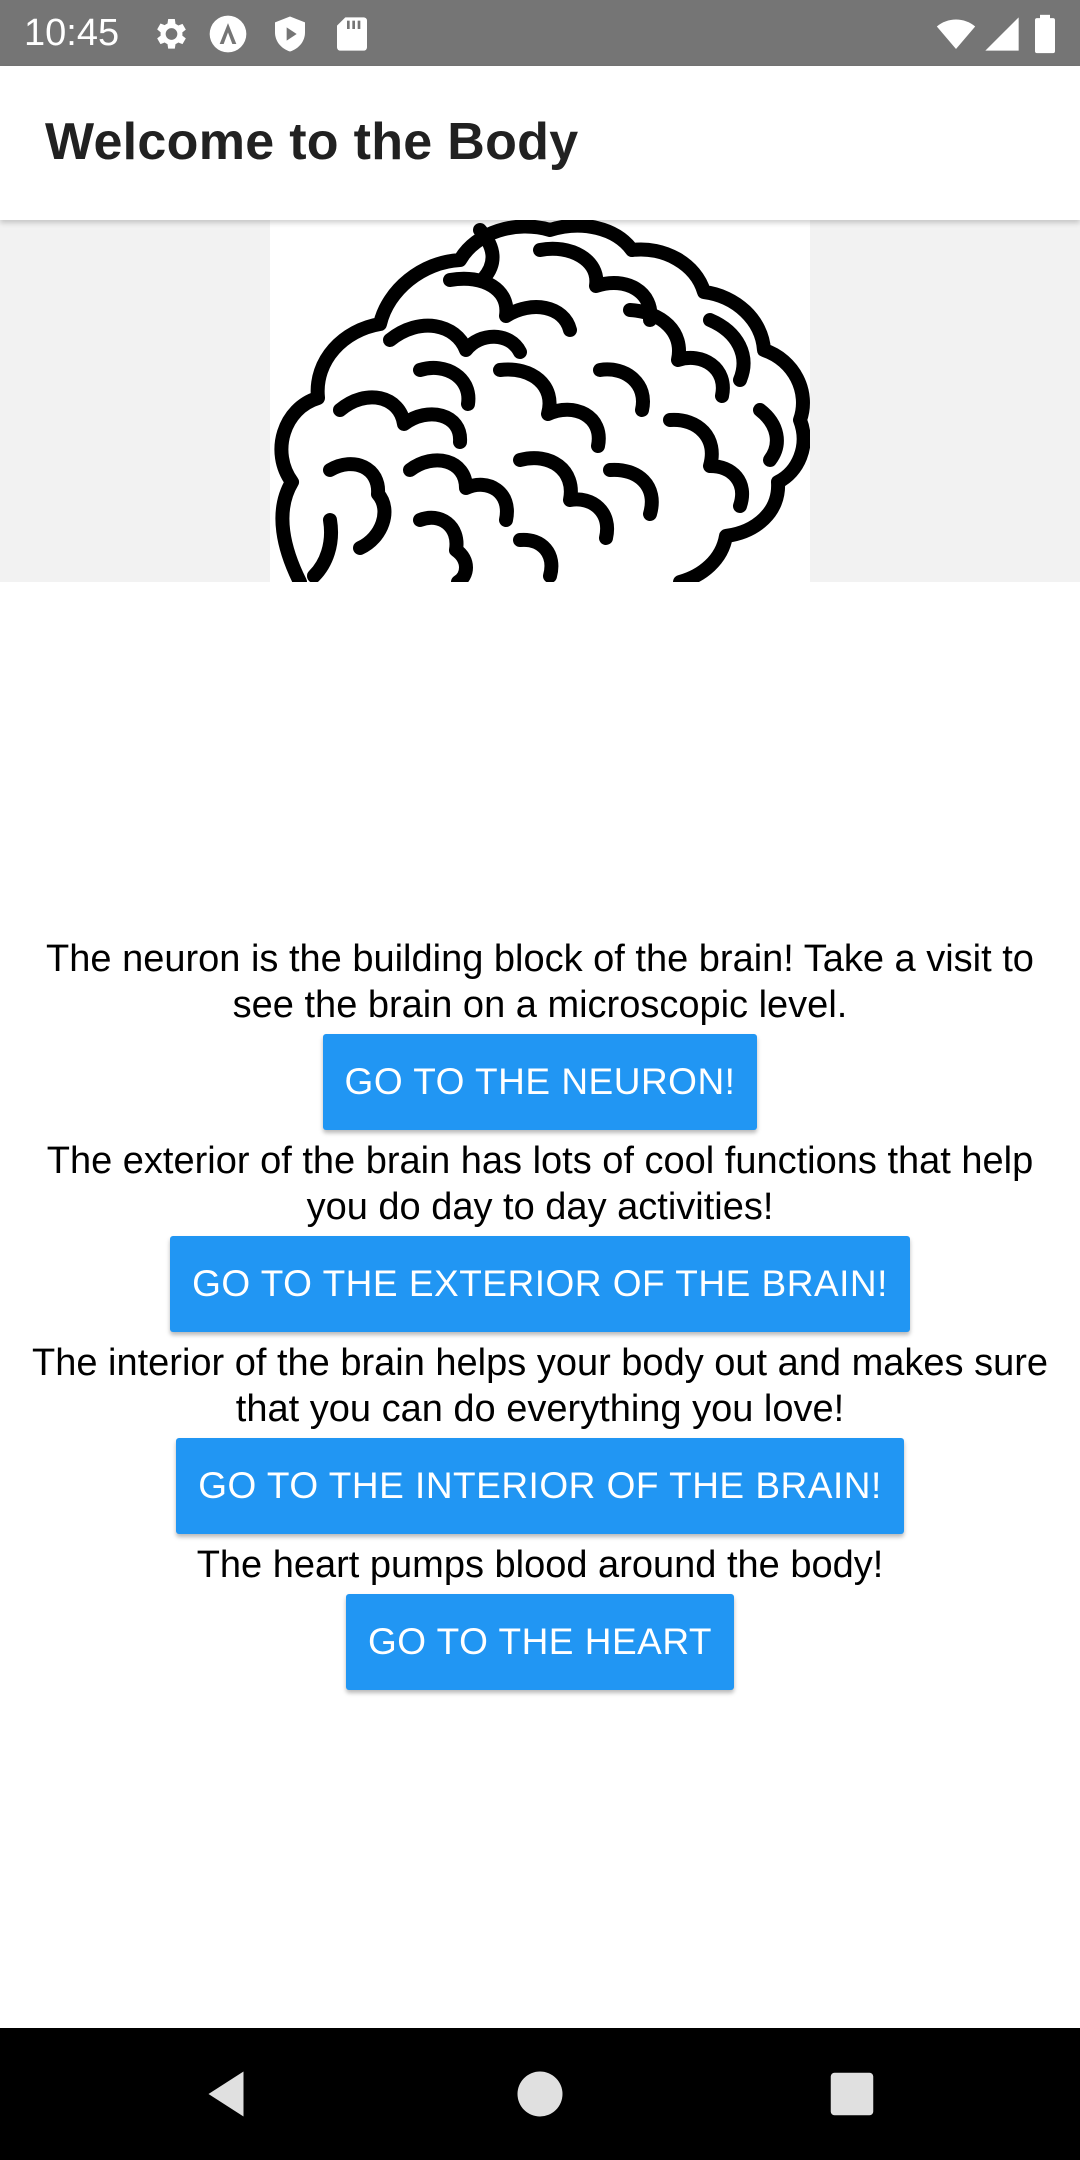  I want to click on status-bar: 10:45, so click(540, 33).